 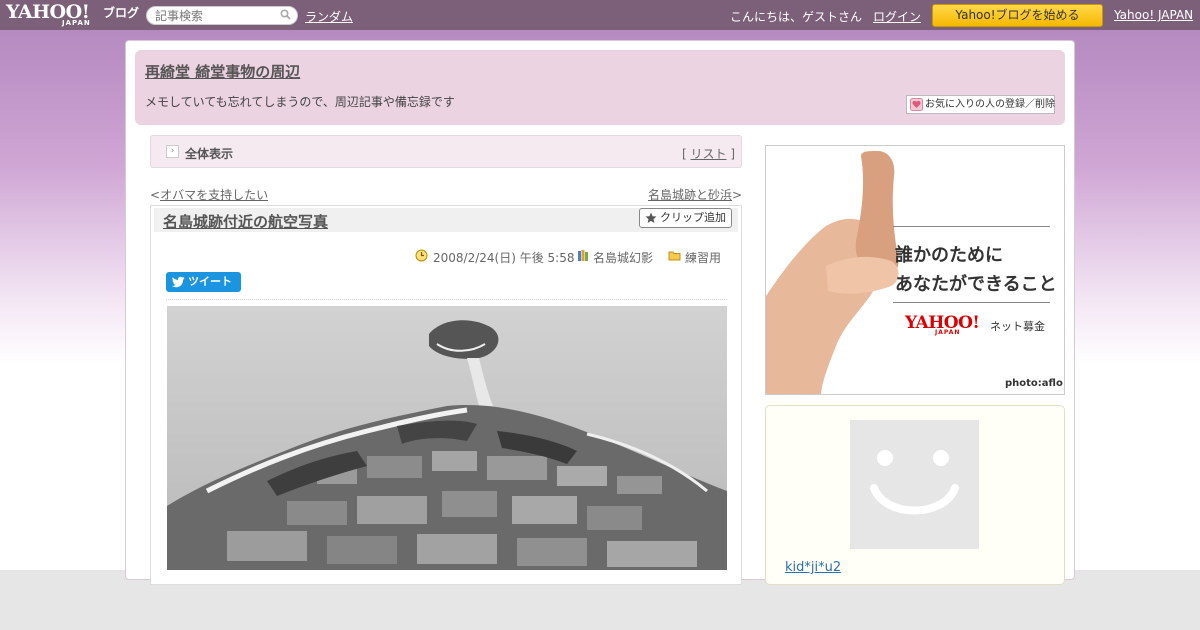 I want to click on start-blog-button: Yahoo!ブログを始める, so click(x=1017, y=15).